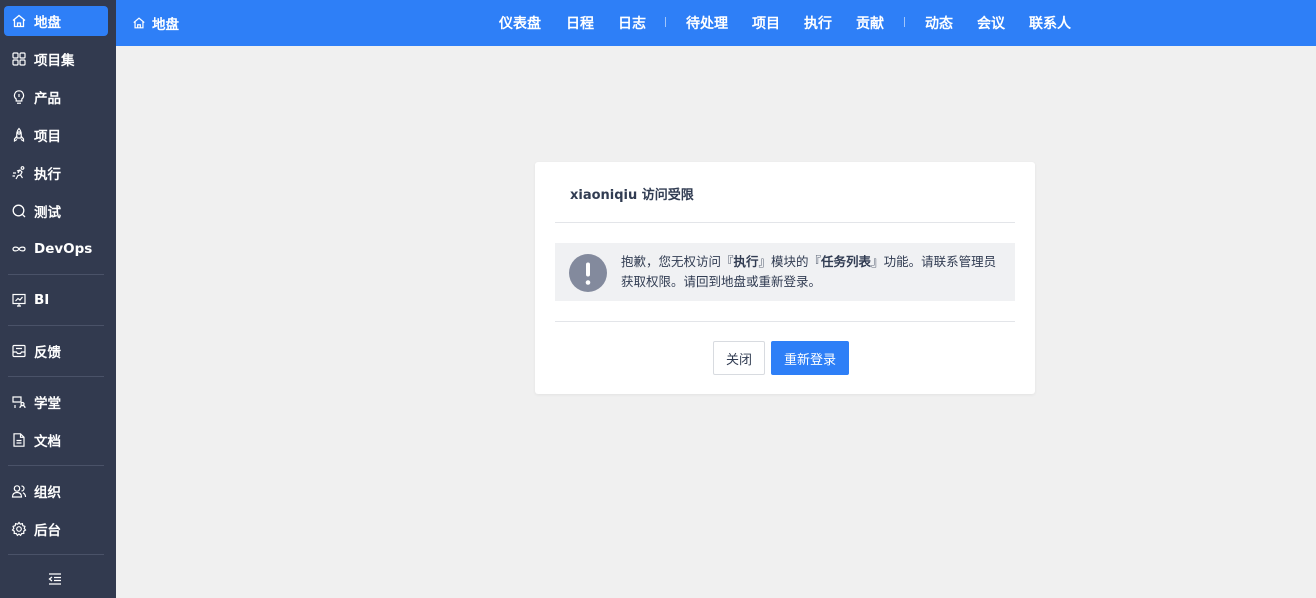 The image size is (1316, 598). I want to click on function-name: 任务列表, so click(846, 261).